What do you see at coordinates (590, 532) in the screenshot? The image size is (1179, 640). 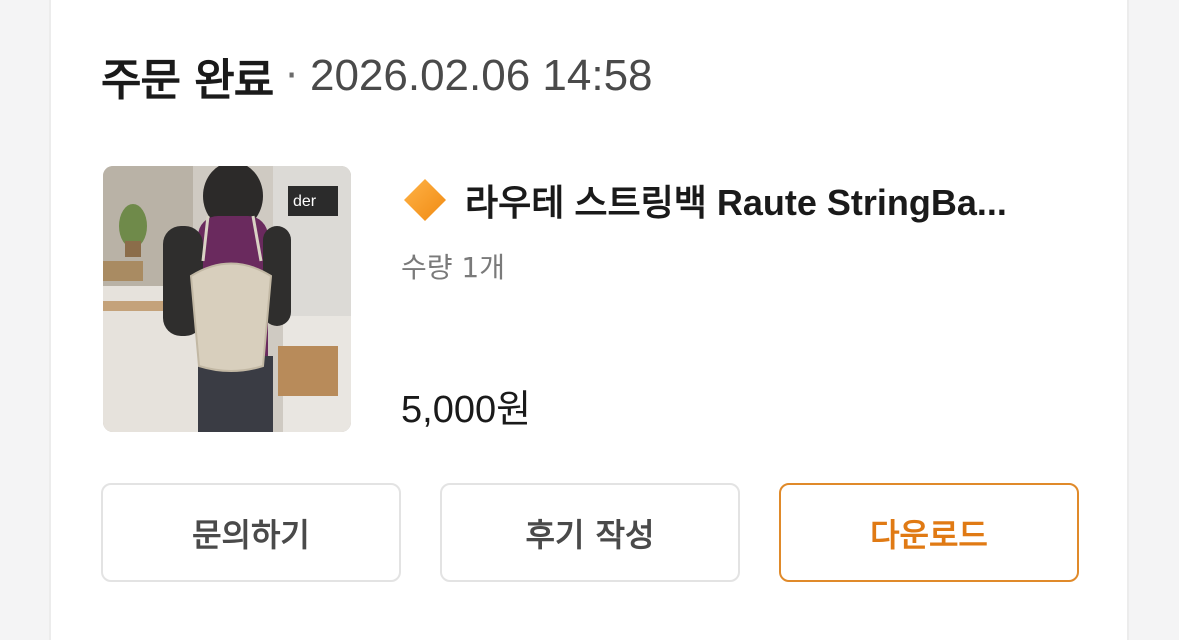 I see `write-review-button: 후기 작성` at bounding box center [590, 532].